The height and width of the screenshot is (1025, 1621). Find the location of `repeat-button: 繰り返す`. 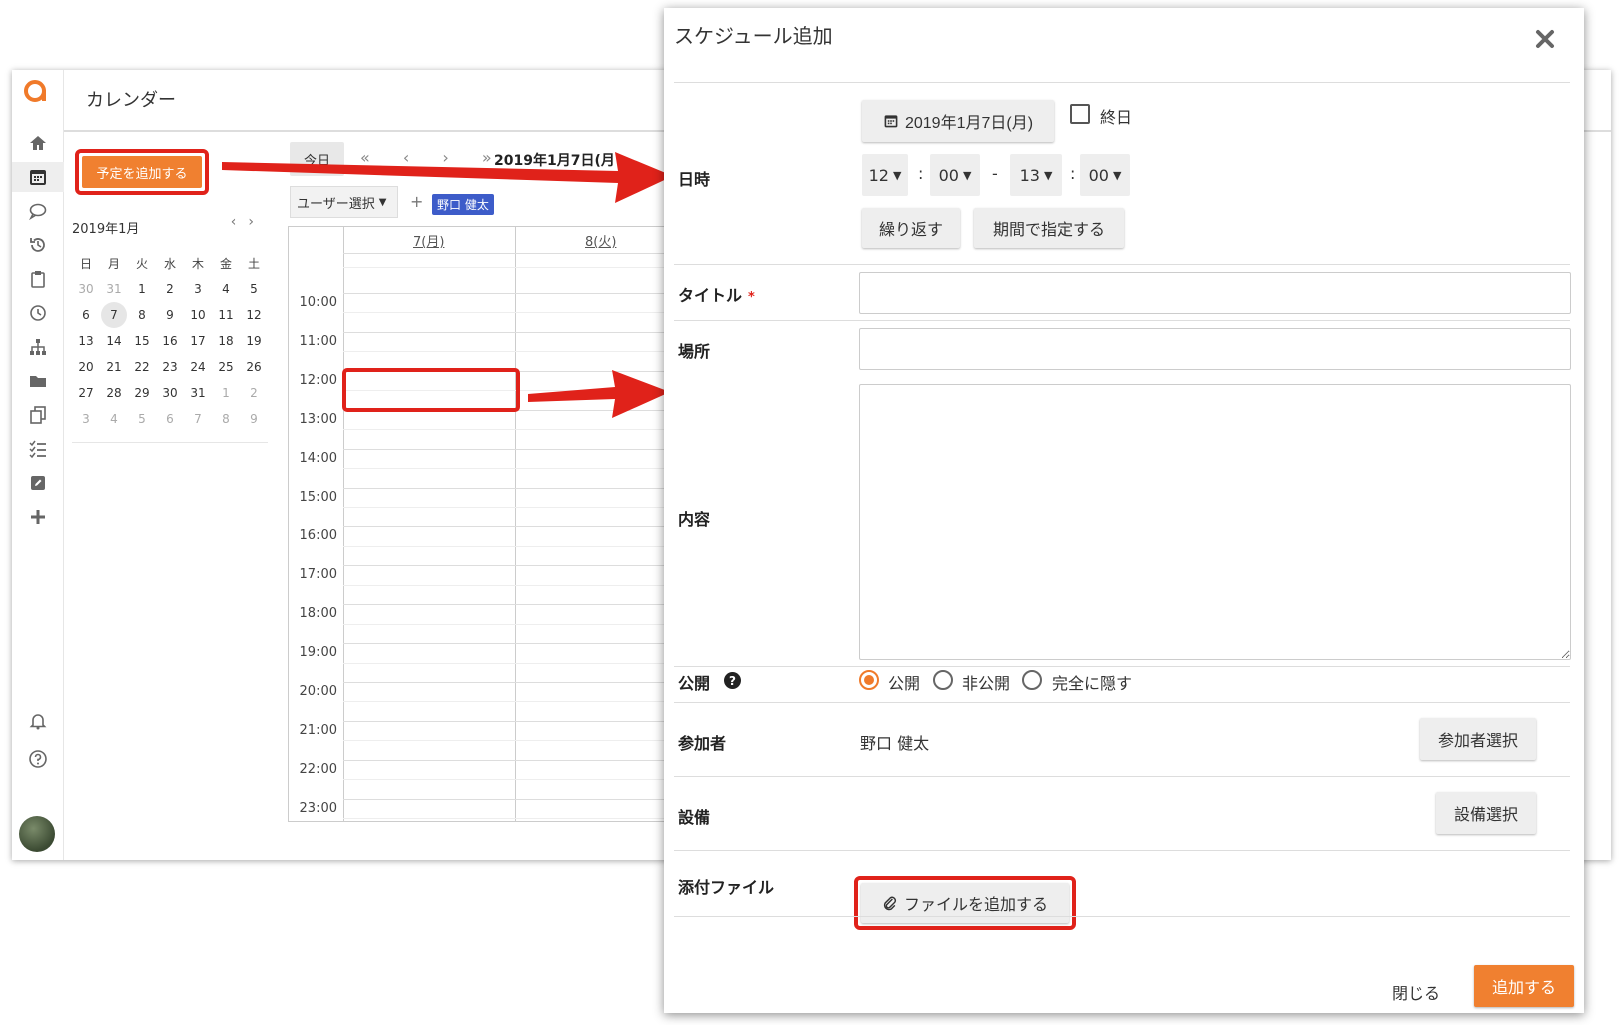

repeat-button: 繰り返す is located at coordinates (911, 228).